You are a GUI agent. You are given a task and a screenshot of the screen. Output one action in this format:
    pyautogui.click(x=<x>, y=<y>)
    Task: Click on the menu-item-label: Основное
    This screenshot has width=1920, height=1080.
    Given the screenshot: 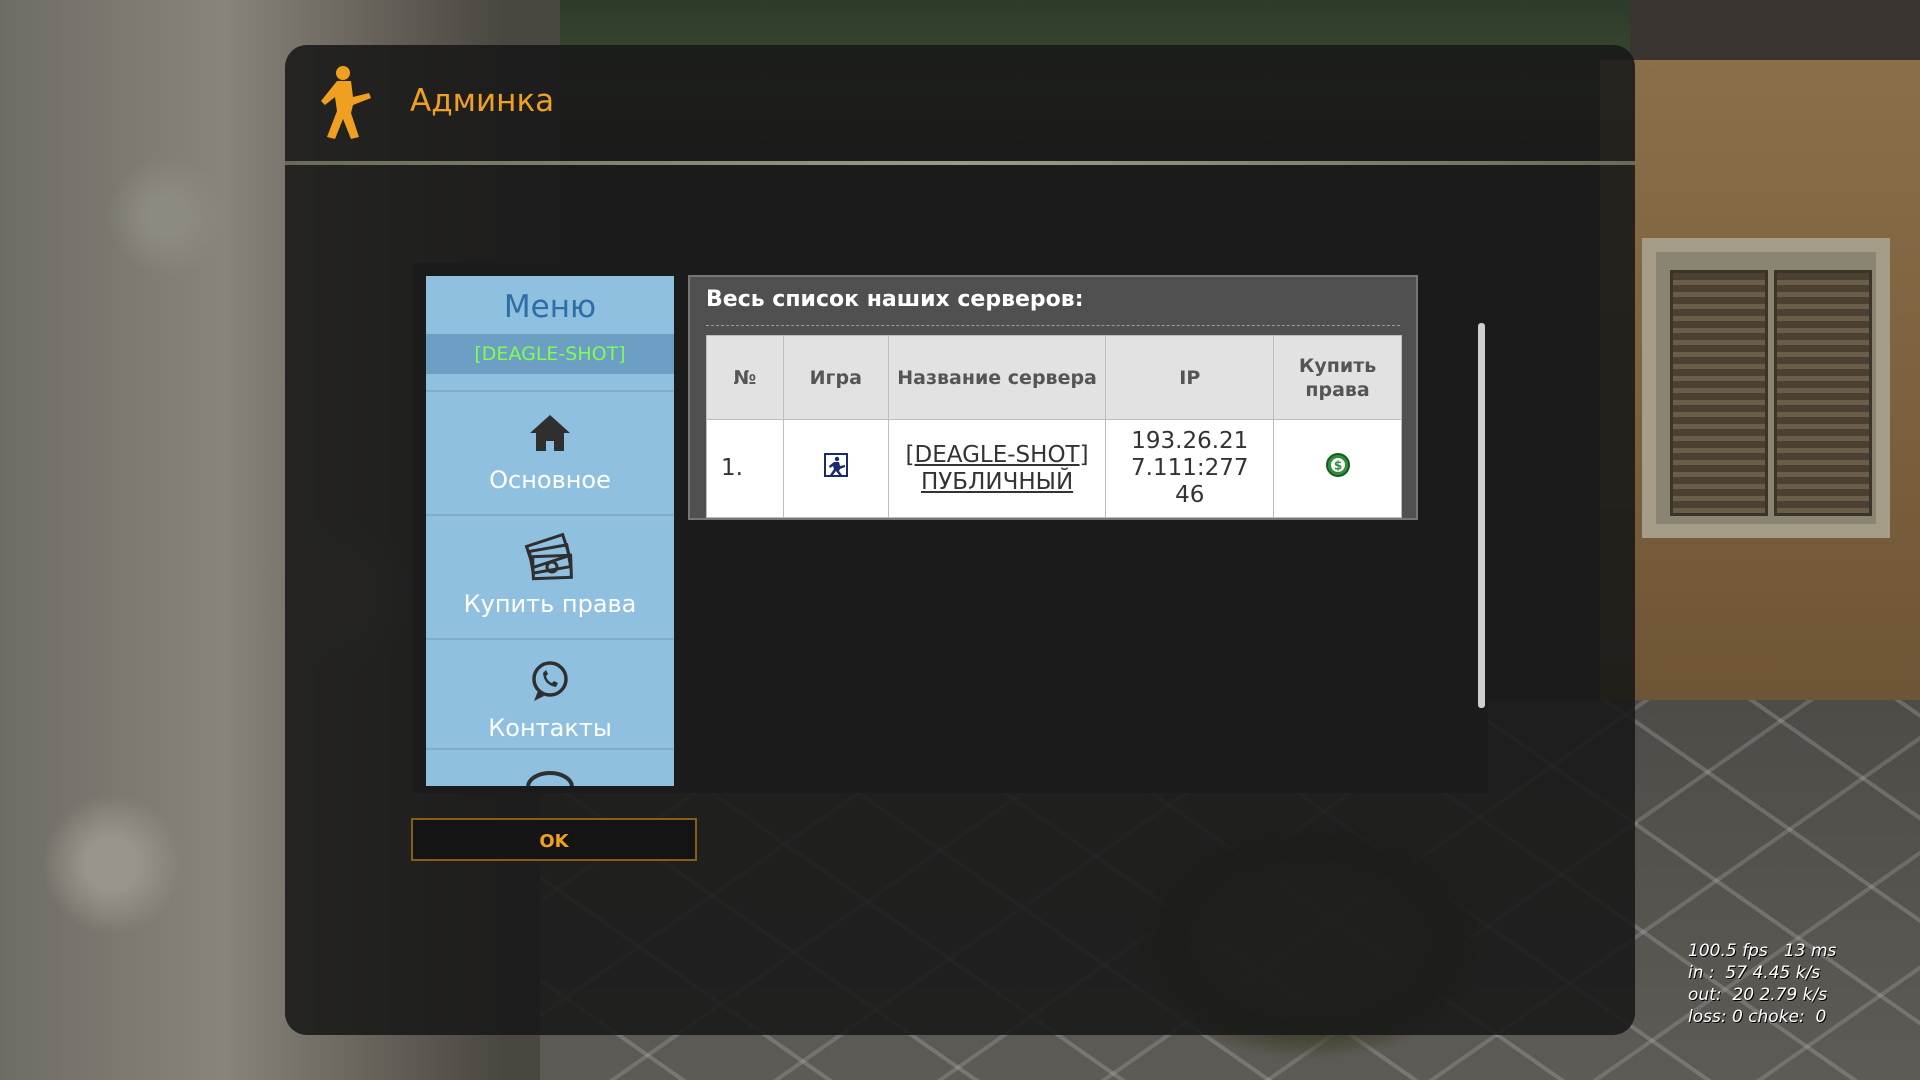 What is the action you would take?
    pyautogui.click(x=550, y=480)
    